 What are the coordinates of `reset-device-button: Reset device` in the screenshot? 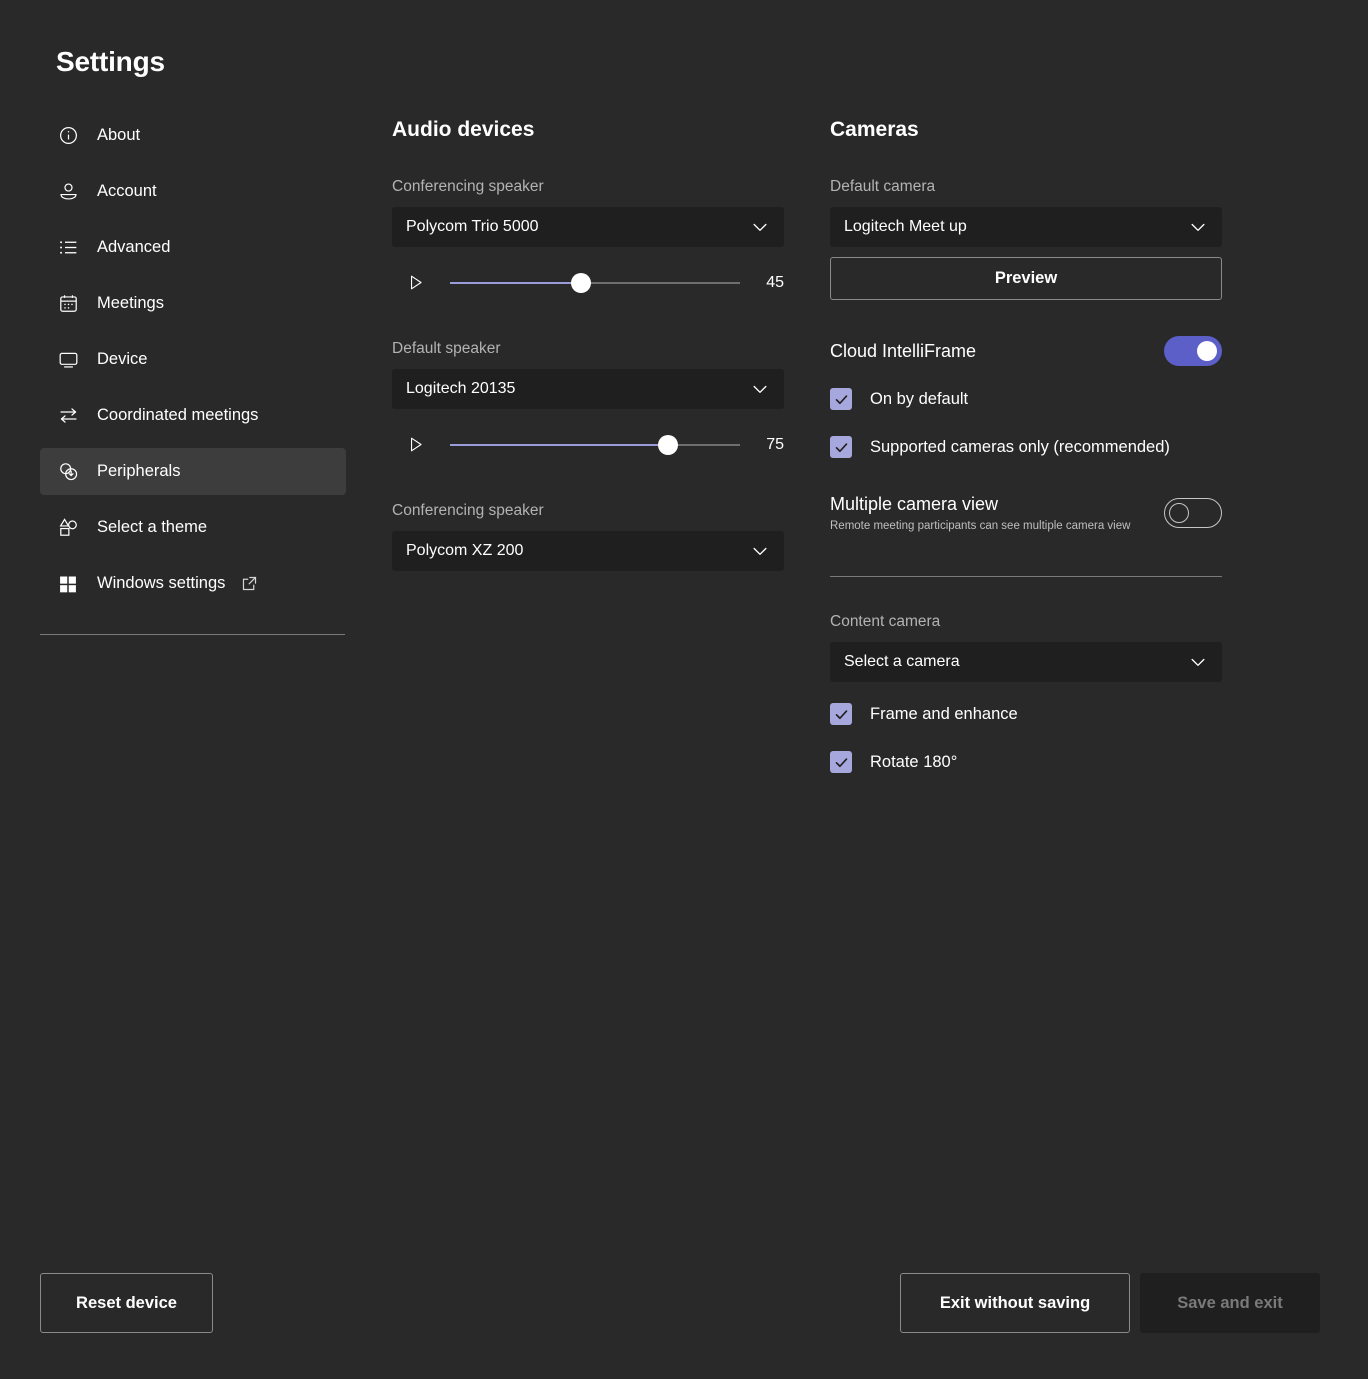 It's located at (126, 1303).